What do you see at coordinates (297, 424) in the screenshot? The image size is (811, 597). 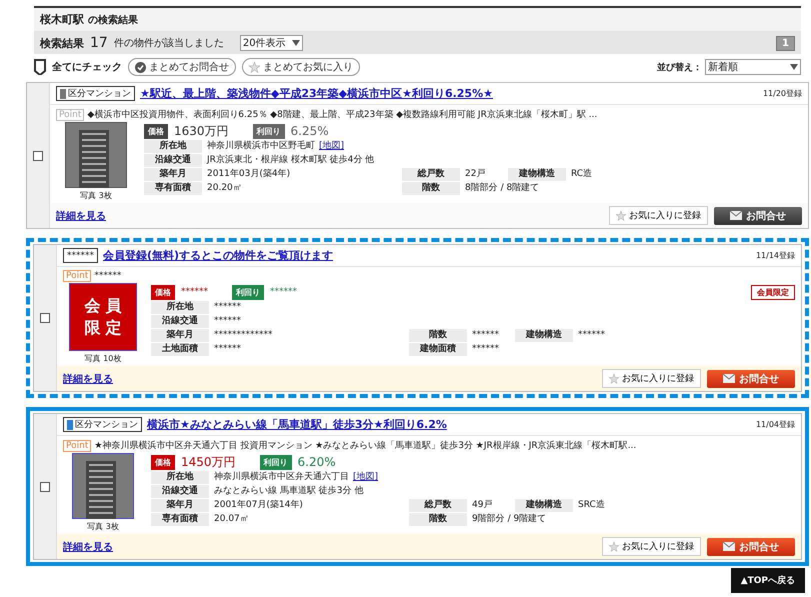 I see `listing-title-link: 横浜市★みなとみらい線「馬車道駅」徒歩3分★利回り6.2%` at bounding box center [297, 424].